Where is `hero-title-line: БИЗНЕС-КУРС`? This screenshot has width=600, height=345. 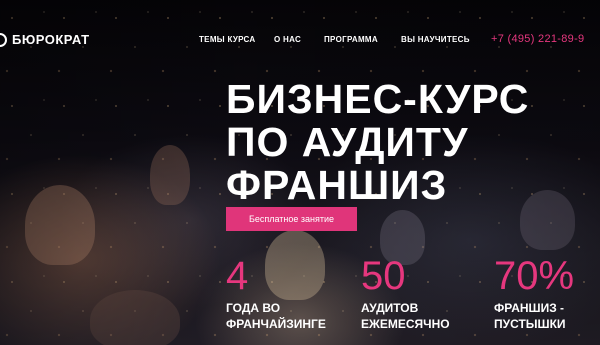
hero-title-line: БИЗНЕС-КУРС is located at coordinates (378, 99).